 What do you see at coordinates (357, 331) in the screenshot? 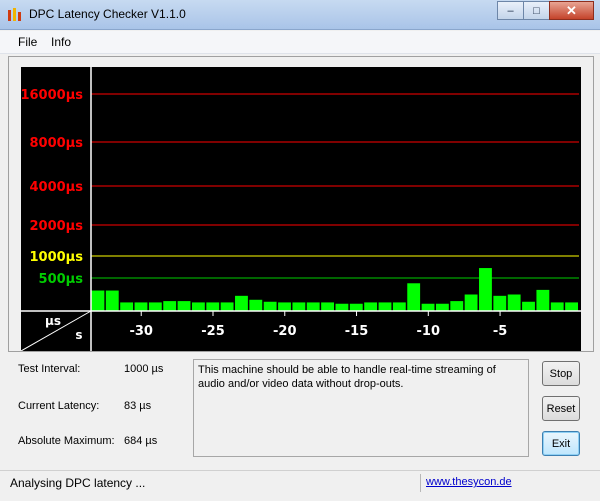
I see `x-tick-label: -15` at bounding box center [357, 331].